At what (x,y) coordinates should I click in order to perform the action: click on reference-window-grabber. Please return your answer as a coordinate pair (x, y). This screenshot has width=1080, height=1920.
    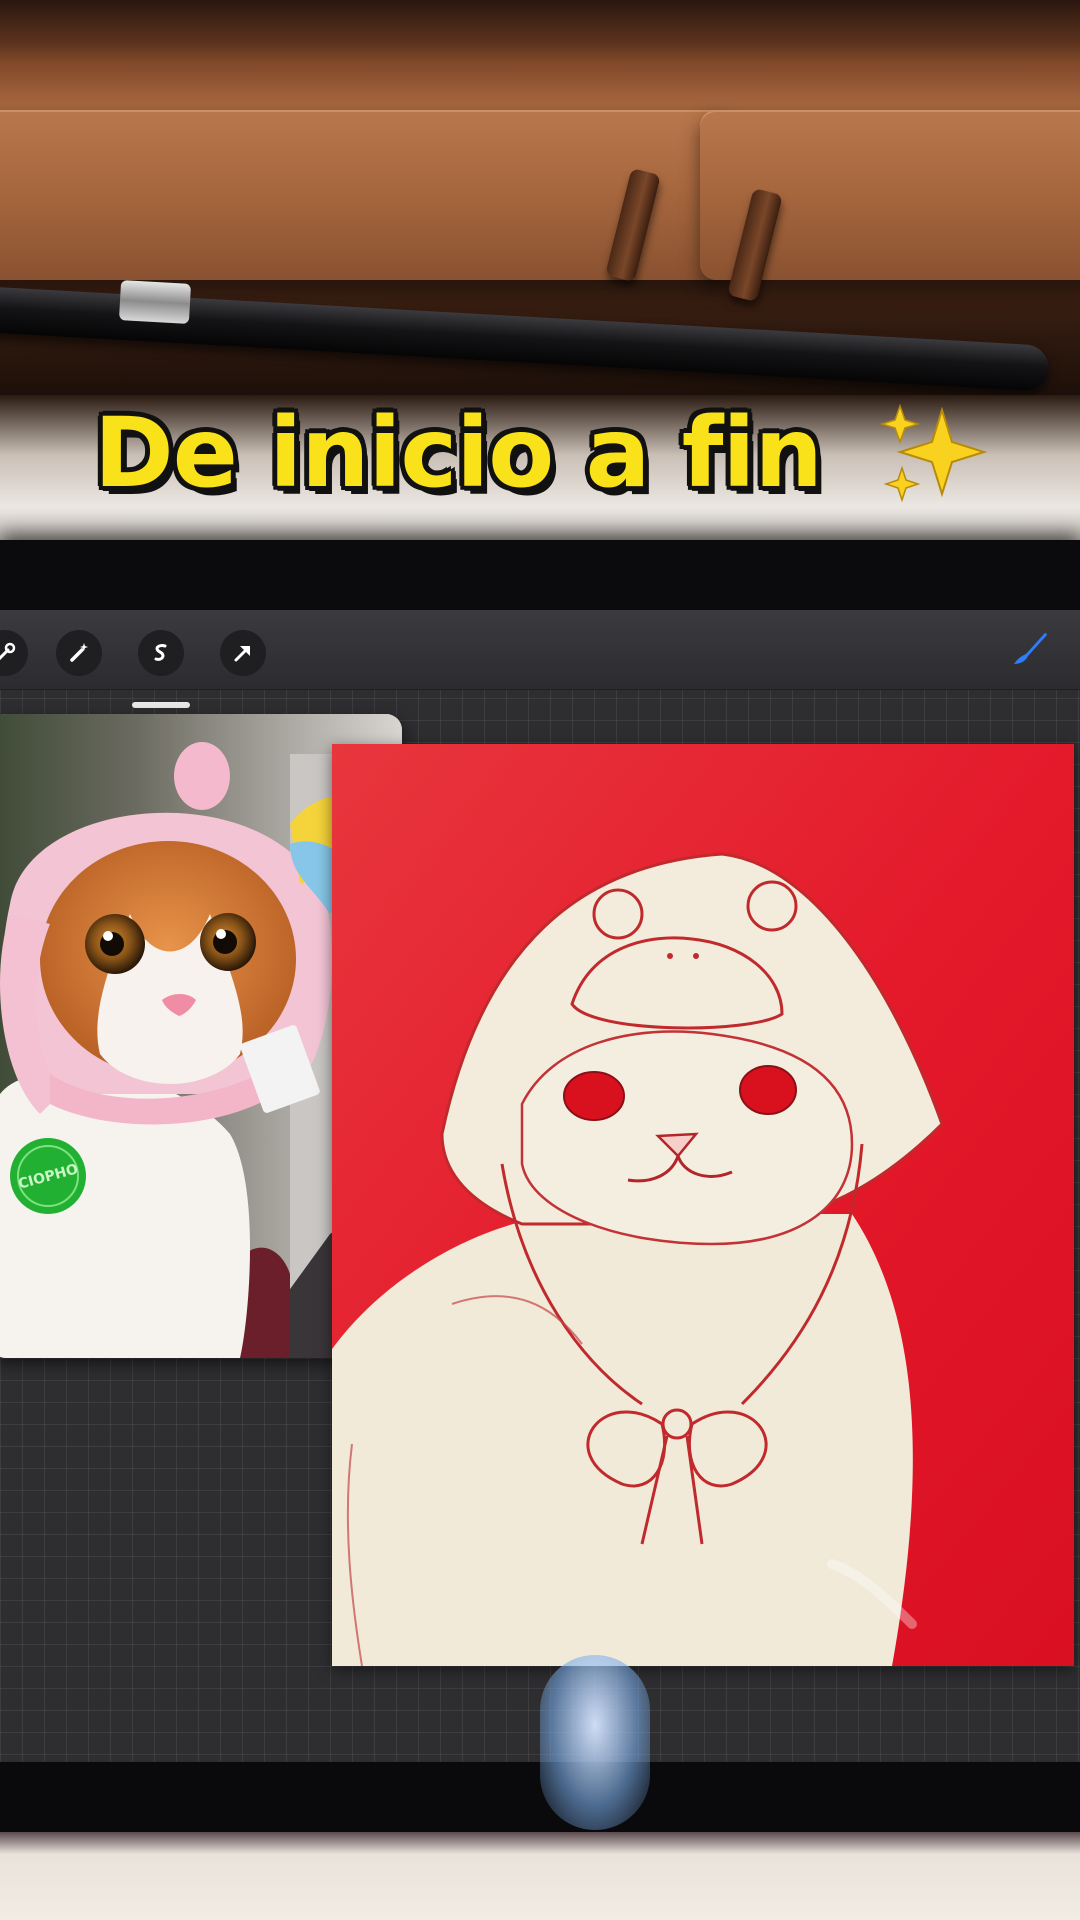
    Looking at the image, I should click on (161, 705).